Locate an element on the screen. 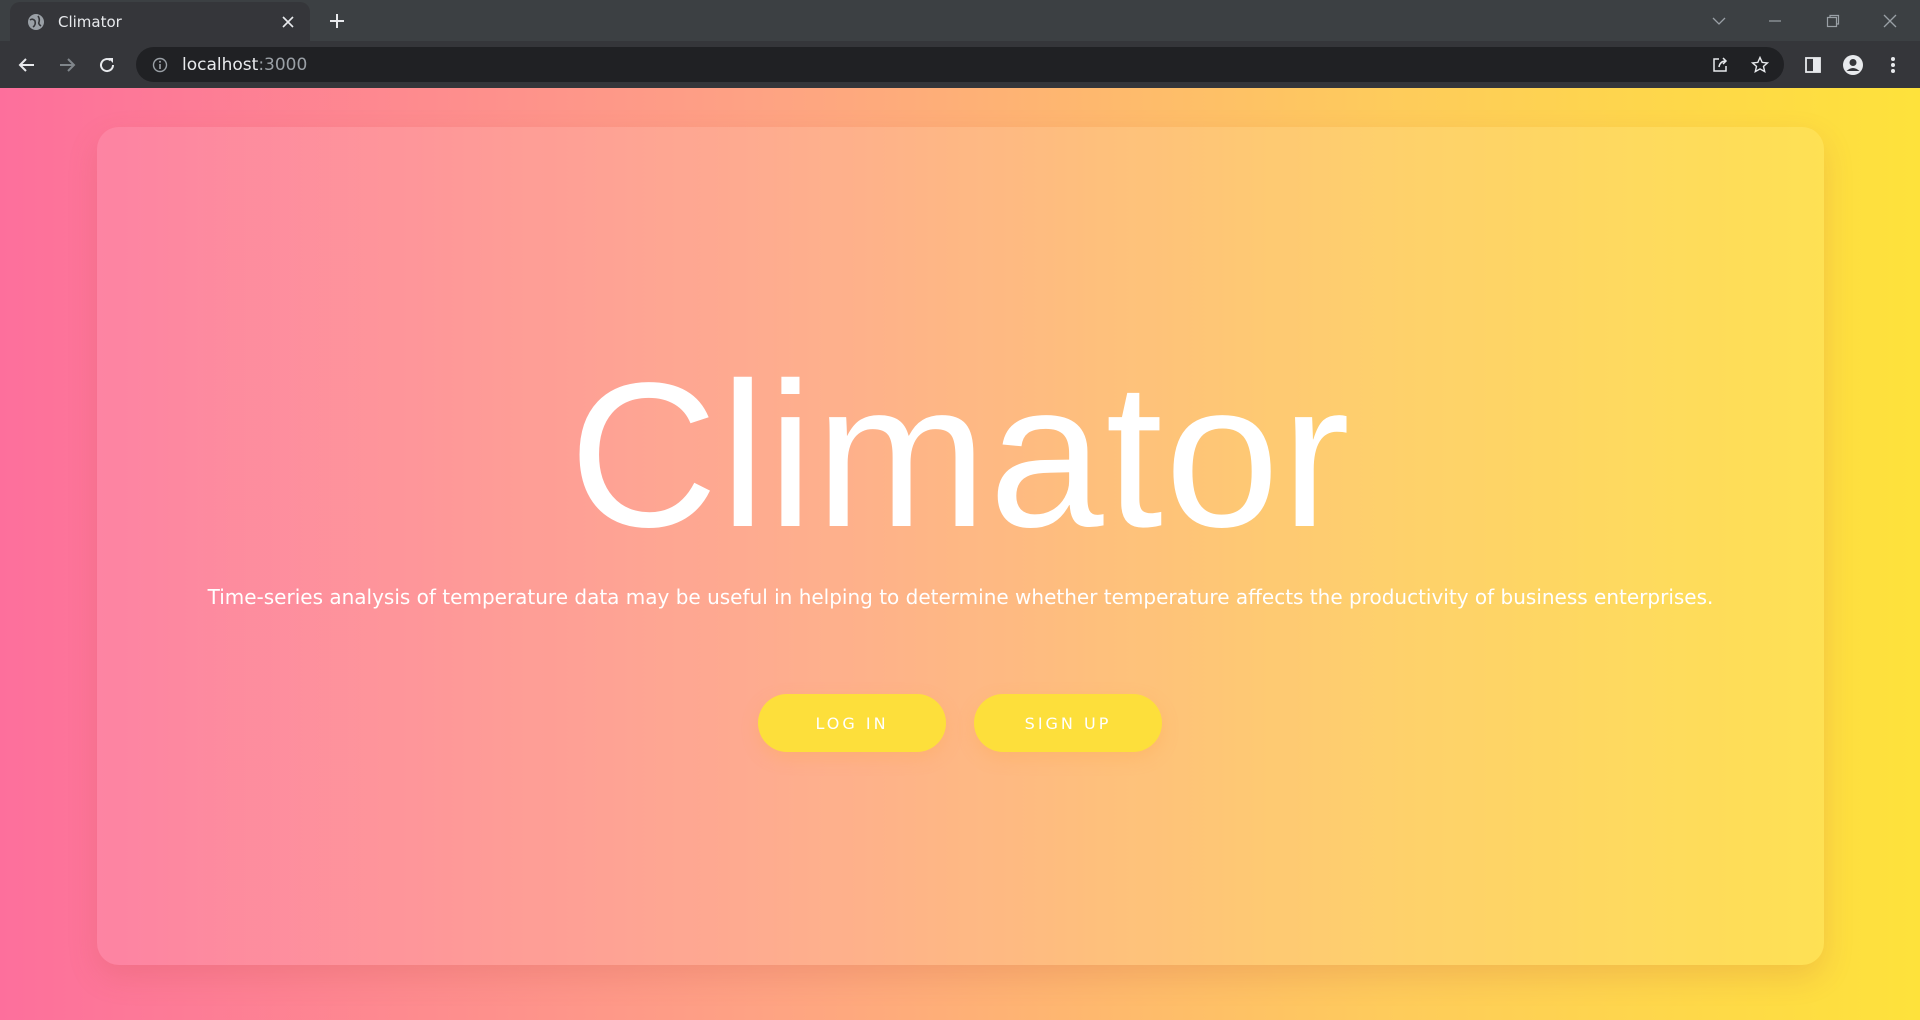 The width and height of the screenshot is (1920, 1020). url-host: localhost is located at coordinates (220, 64).